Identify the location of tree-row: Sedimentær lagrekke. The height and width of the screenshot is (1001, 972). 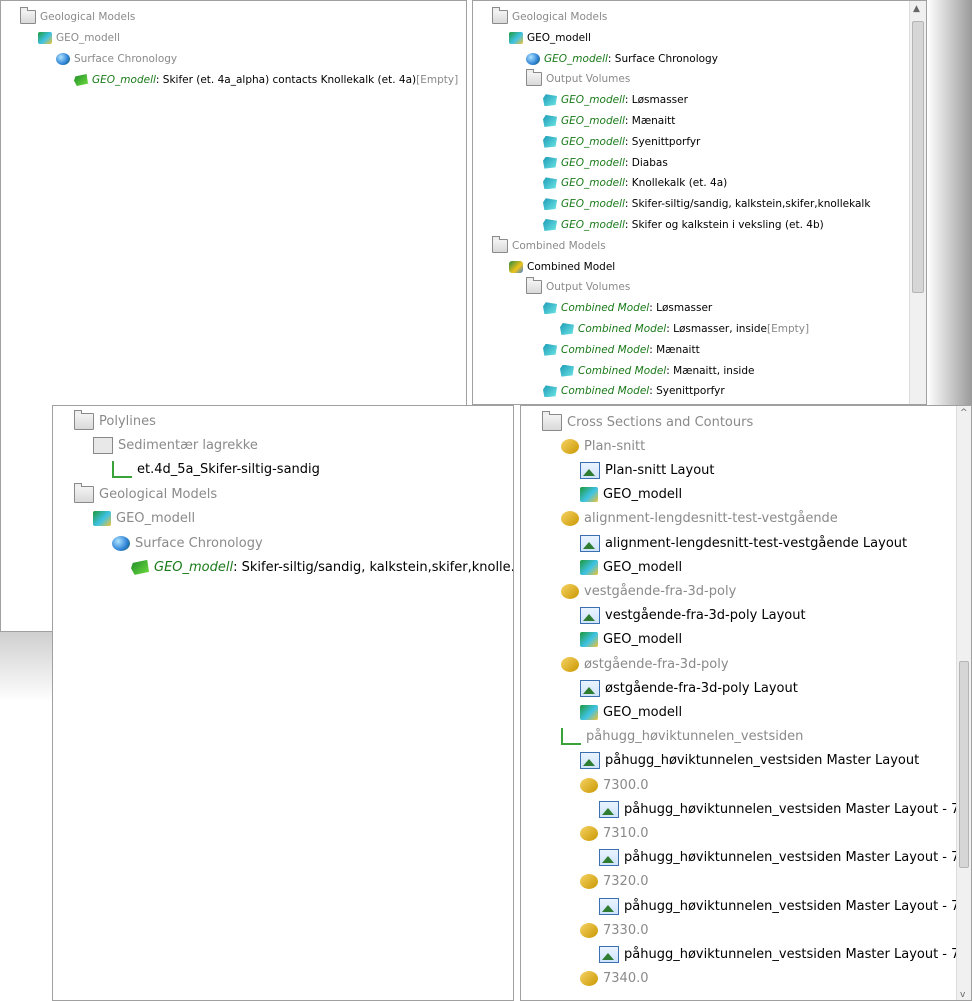
(168, 445).